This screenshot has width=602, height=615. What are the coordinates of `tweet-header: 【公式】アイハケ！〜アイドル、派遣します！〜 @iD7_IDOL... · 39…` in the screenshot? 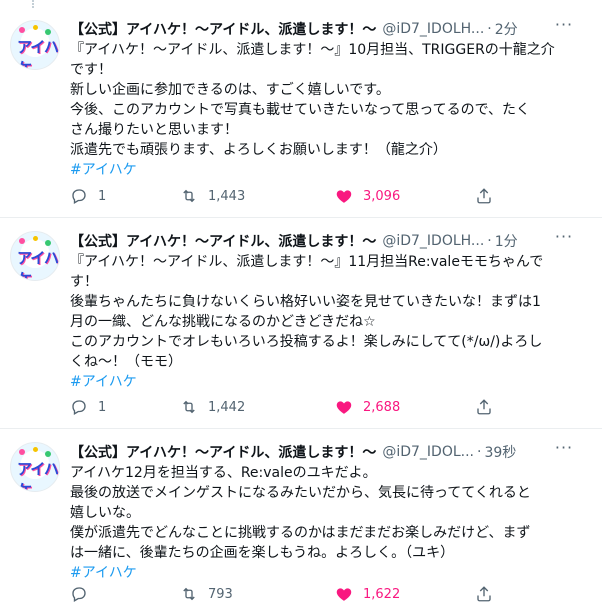 It's located at (293, 452).